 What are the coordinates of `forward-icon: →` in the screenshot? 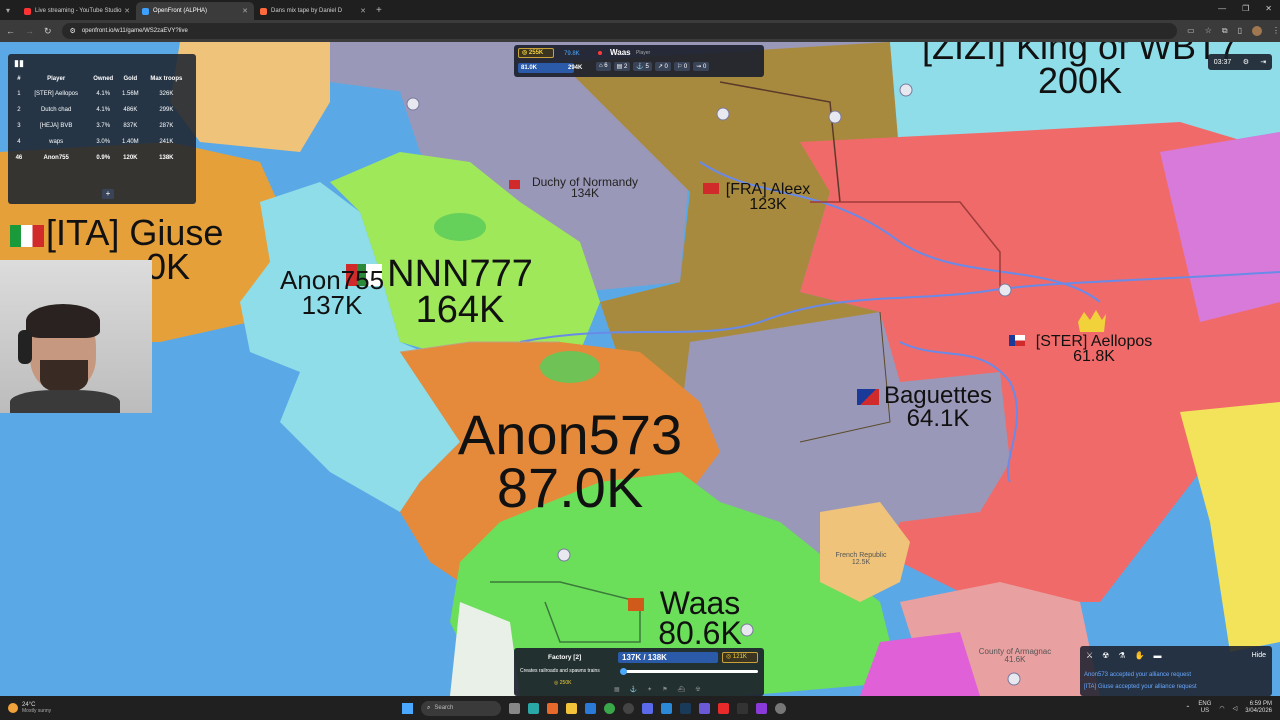 It's located at (29, 31).